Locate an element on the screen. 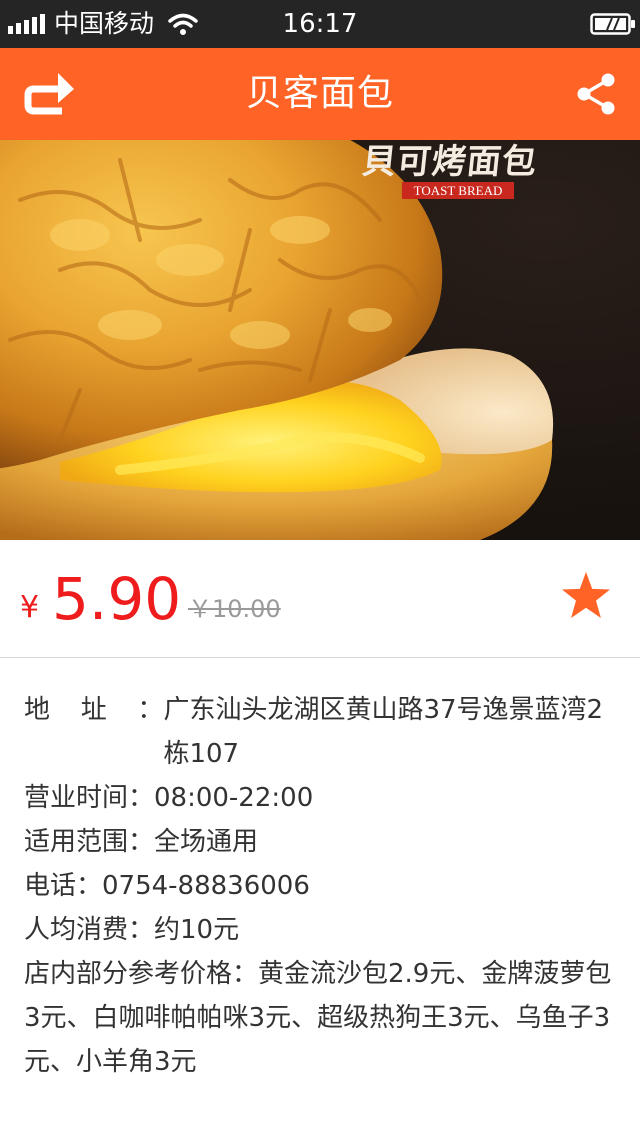 The height and width of the screenshot is (1136, 640). status-time: 16:17 is located at coordinates (320, 24).